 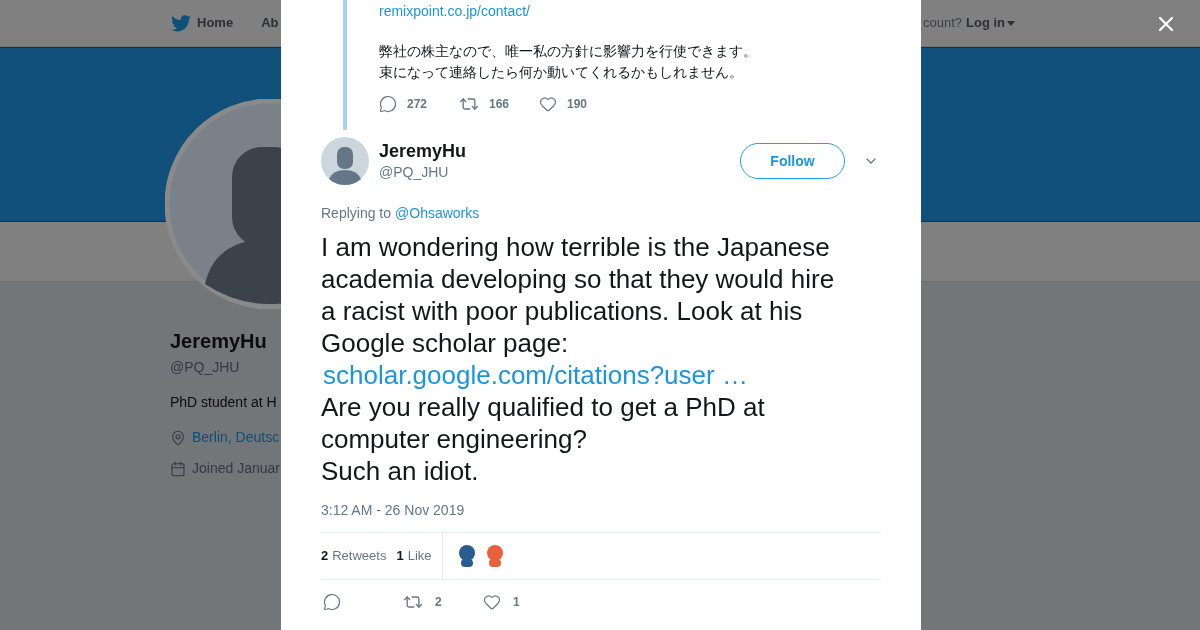 I want to click on login-link: Log in, so click(x=990, y=23).